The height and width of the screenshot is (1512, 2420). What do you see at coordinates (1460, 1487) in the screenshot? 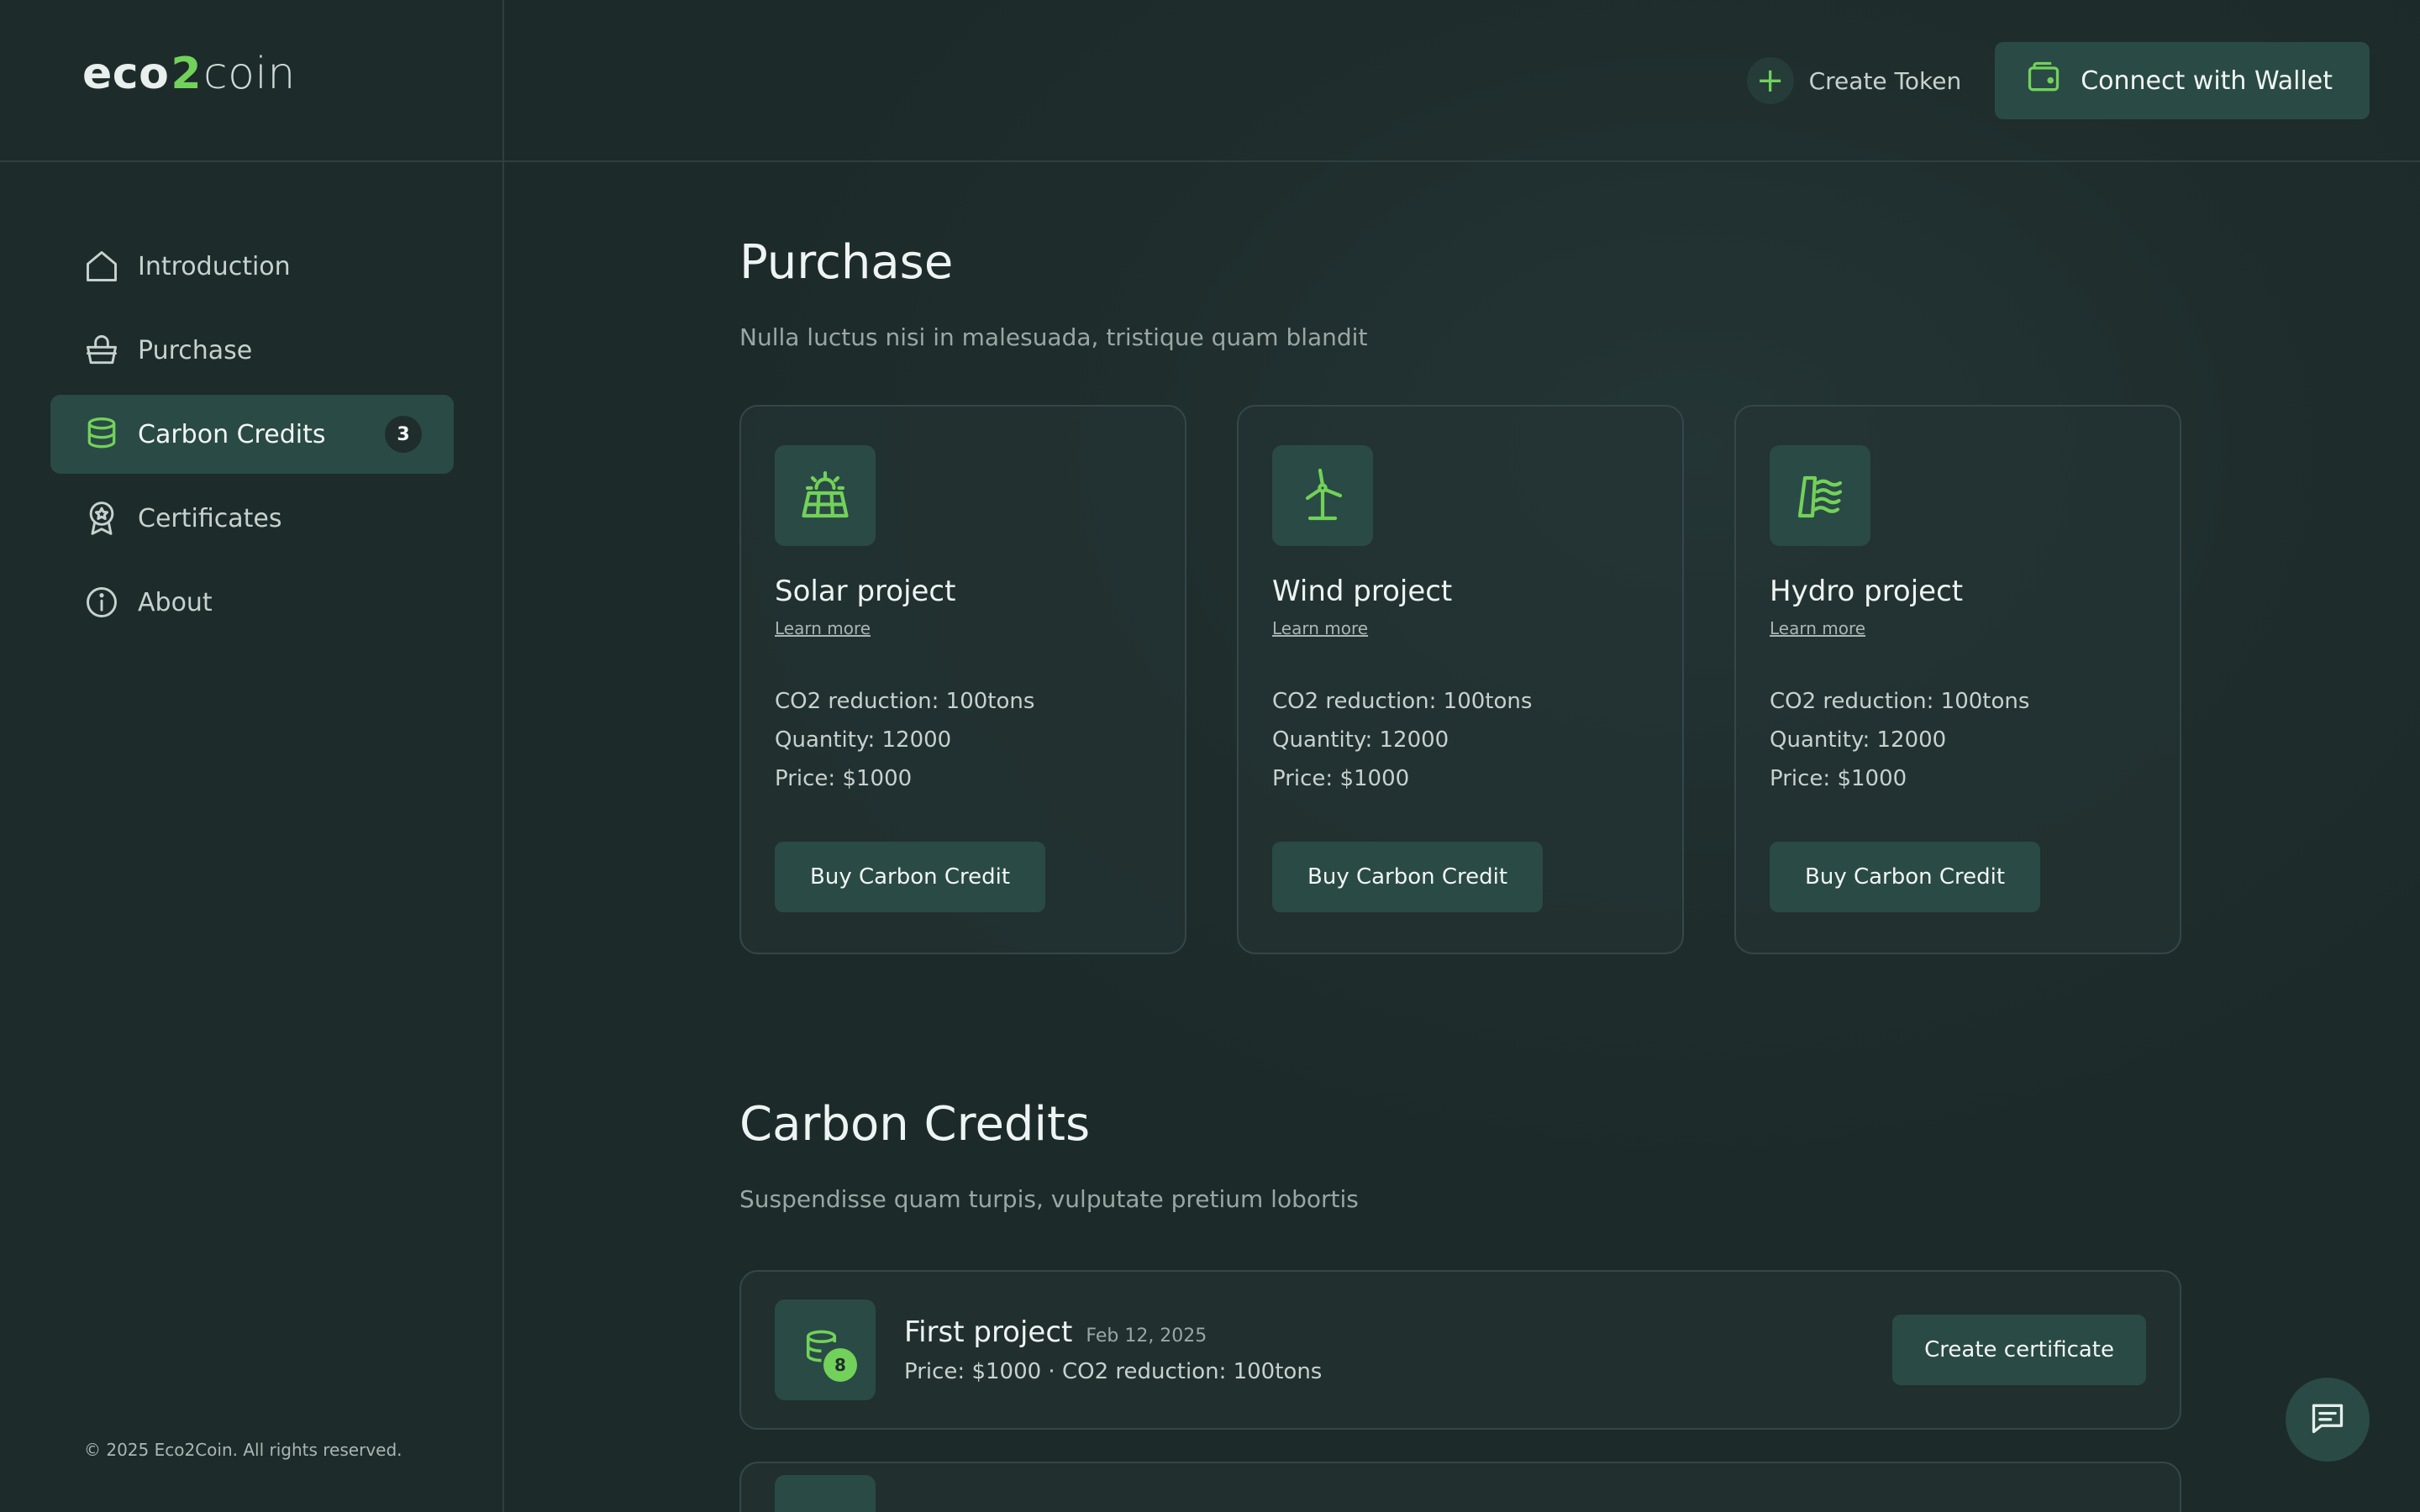
I see `credit-list-item-partial` at bounding box center [1460, 1487].